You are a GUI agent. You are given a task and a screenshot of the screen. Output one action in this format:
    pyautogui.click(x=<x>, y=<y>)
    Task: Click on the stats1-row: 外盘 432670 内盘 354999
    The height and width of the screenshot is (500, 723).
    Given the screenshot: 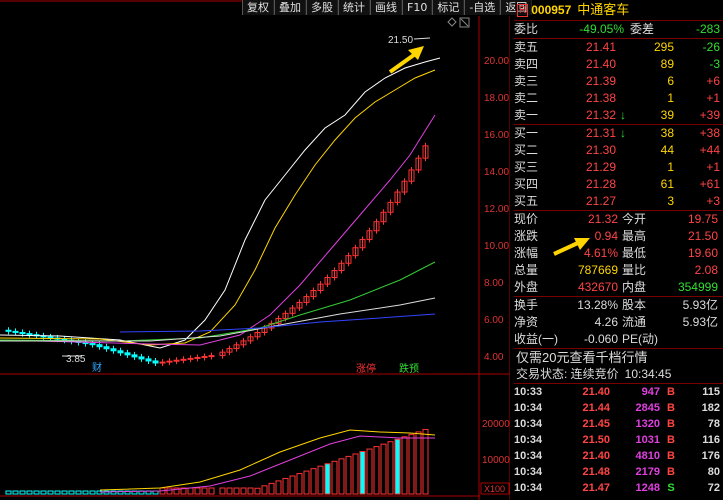 What is the action you would take?
    pyautogui.click(x=618, y=287)
    